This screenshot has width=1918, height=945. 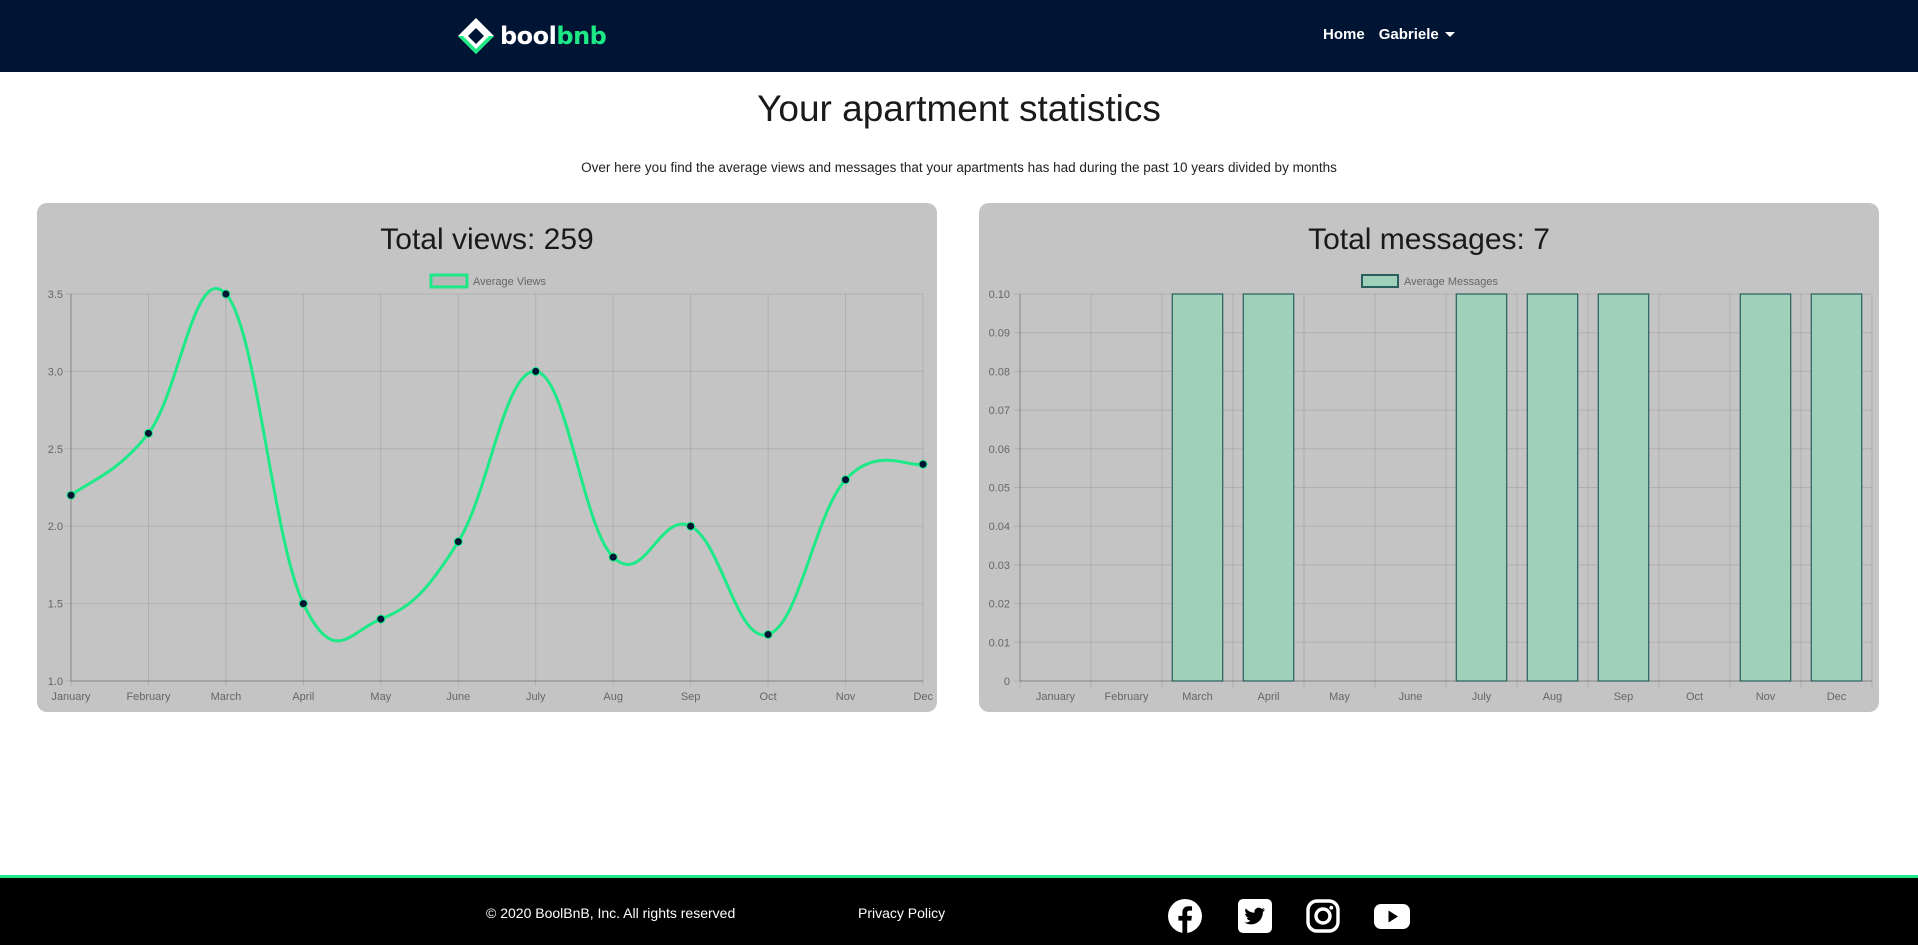 What do you see at coordinates (55, 372) in the screenshot?
I see `y-tick-label: 3.0` at bounding box center [55, 372].